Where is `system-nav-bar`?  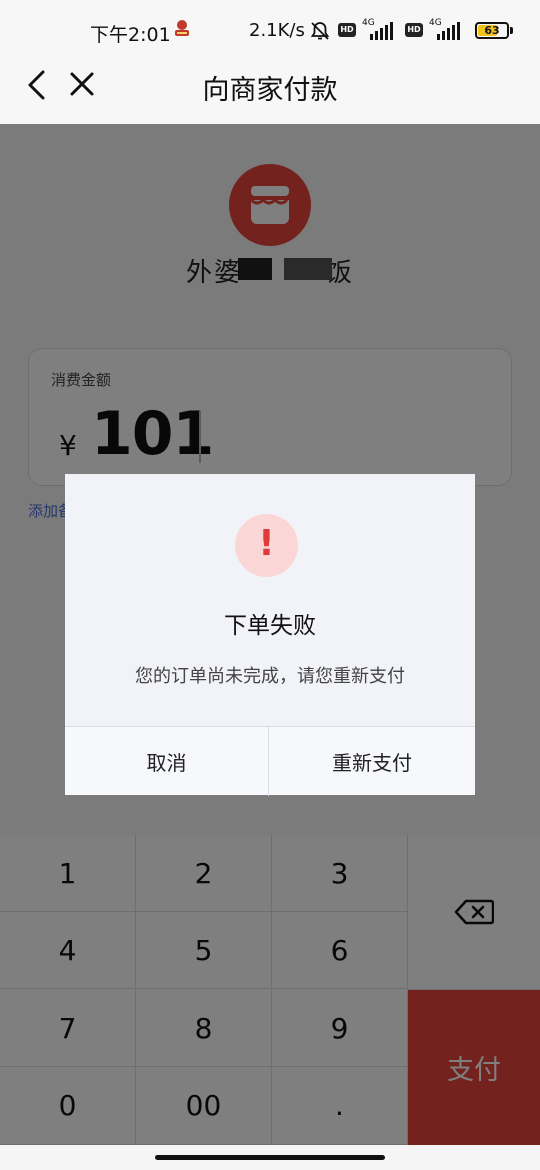
system-nav-bar is located at coordinates (270, 1157).